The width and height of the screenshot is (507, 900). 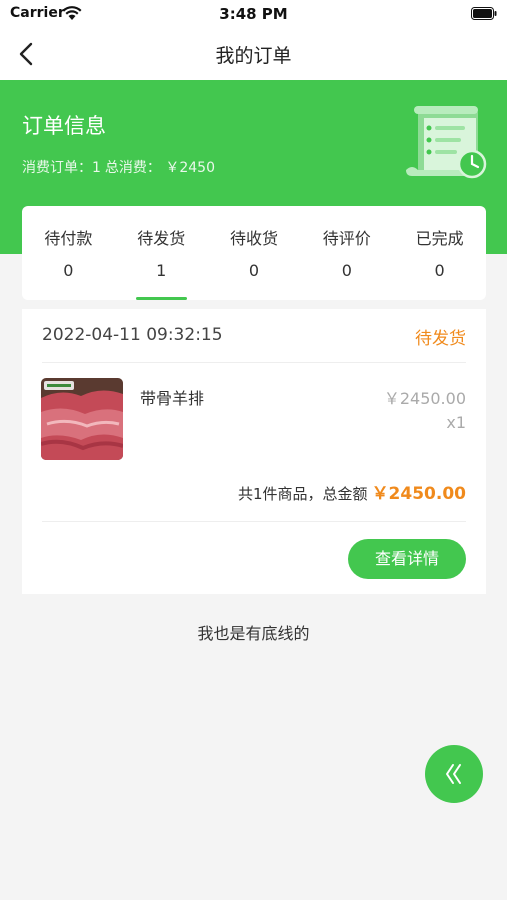 I want to click on order-status-badge: 待发货, so click(x=440, y=339).